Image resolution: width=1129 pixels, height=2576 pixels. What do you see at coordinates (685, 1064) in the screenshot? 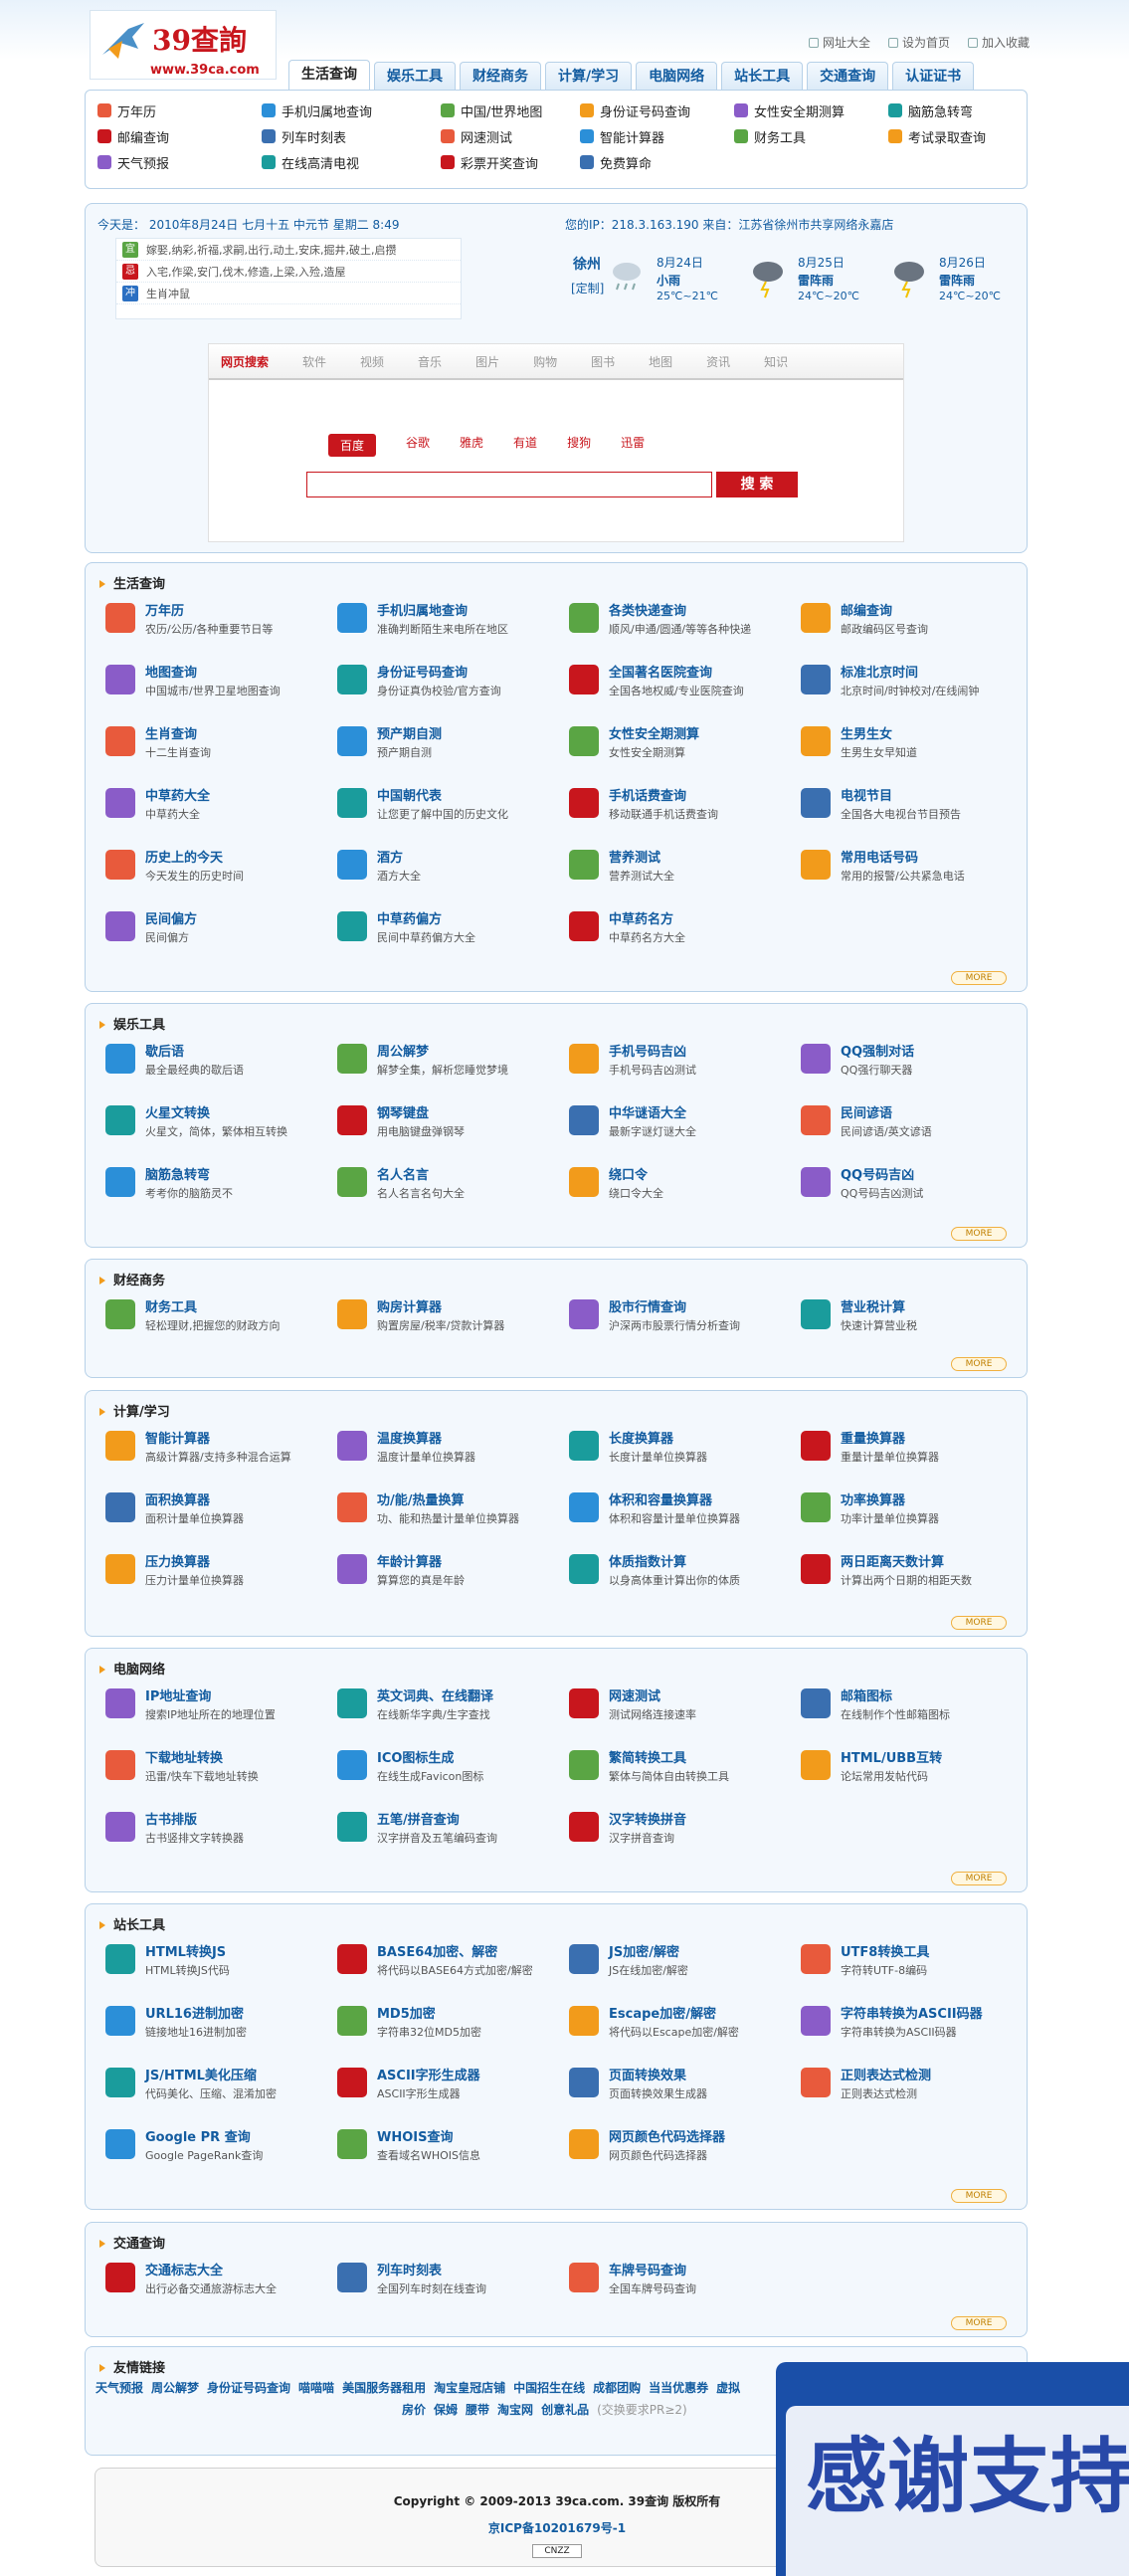
I see `tool-item: 手机号码吉凶 手机号码吉凶测试` at bounding box center [685, 1064].